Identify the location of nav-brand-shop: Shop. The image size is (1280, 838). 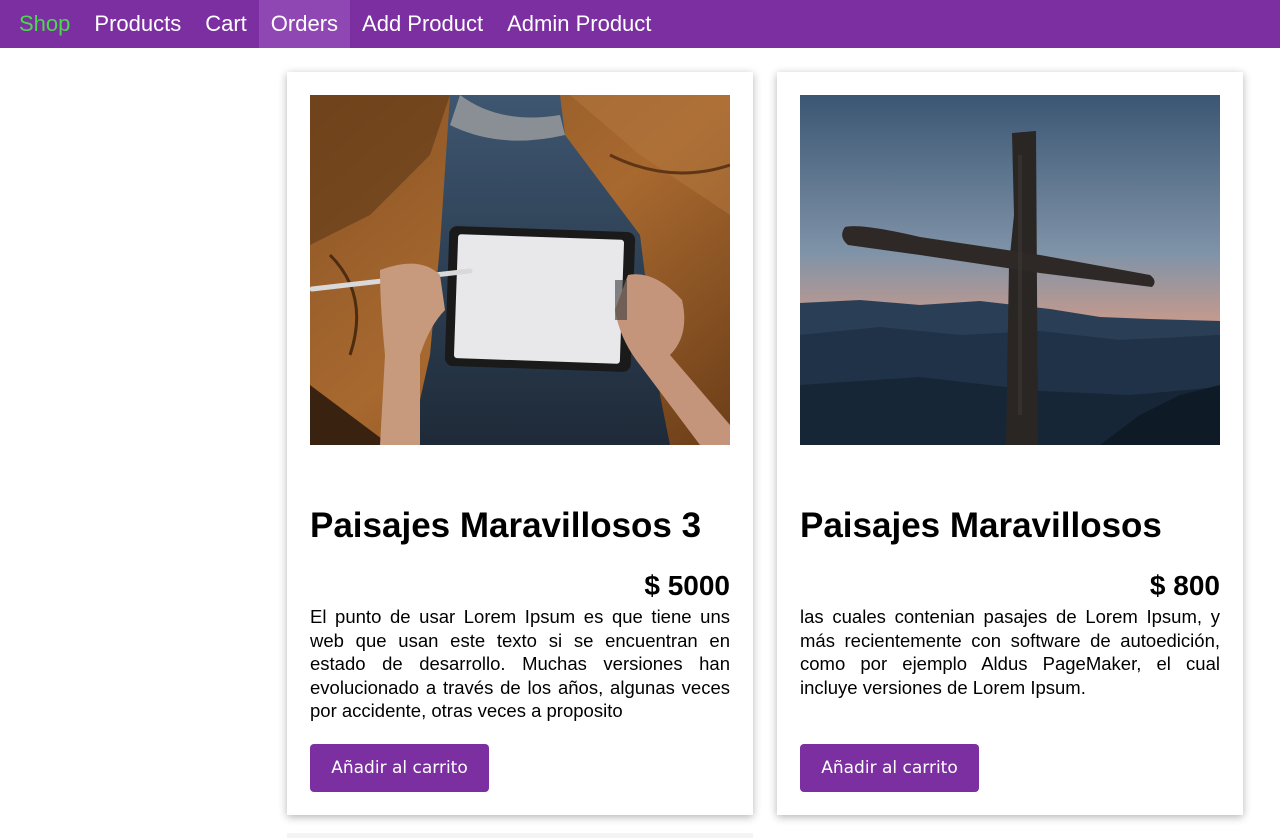
(44, 24).